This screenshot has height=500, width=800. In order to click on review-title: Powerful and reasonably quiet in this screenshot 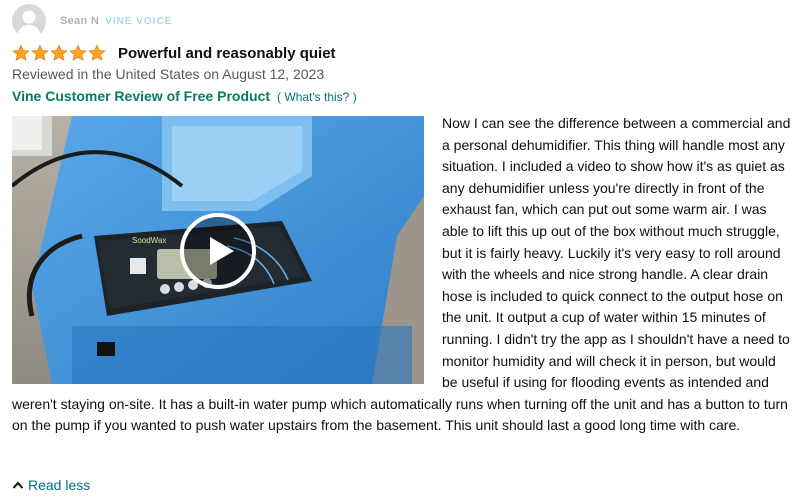, I will do `click(227, 53)`.